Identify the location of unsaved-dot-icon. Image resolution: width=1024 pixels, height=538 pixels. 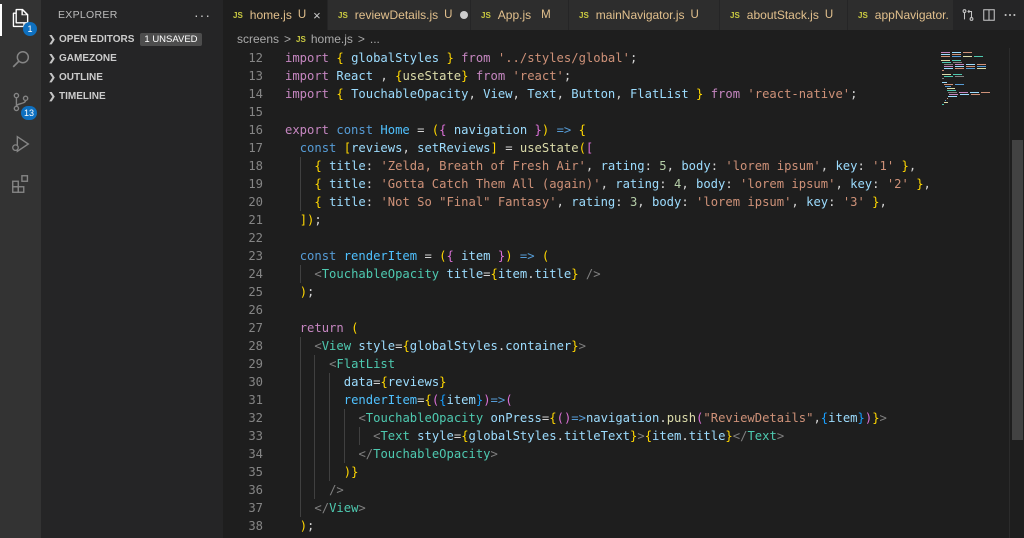
(464, 15).